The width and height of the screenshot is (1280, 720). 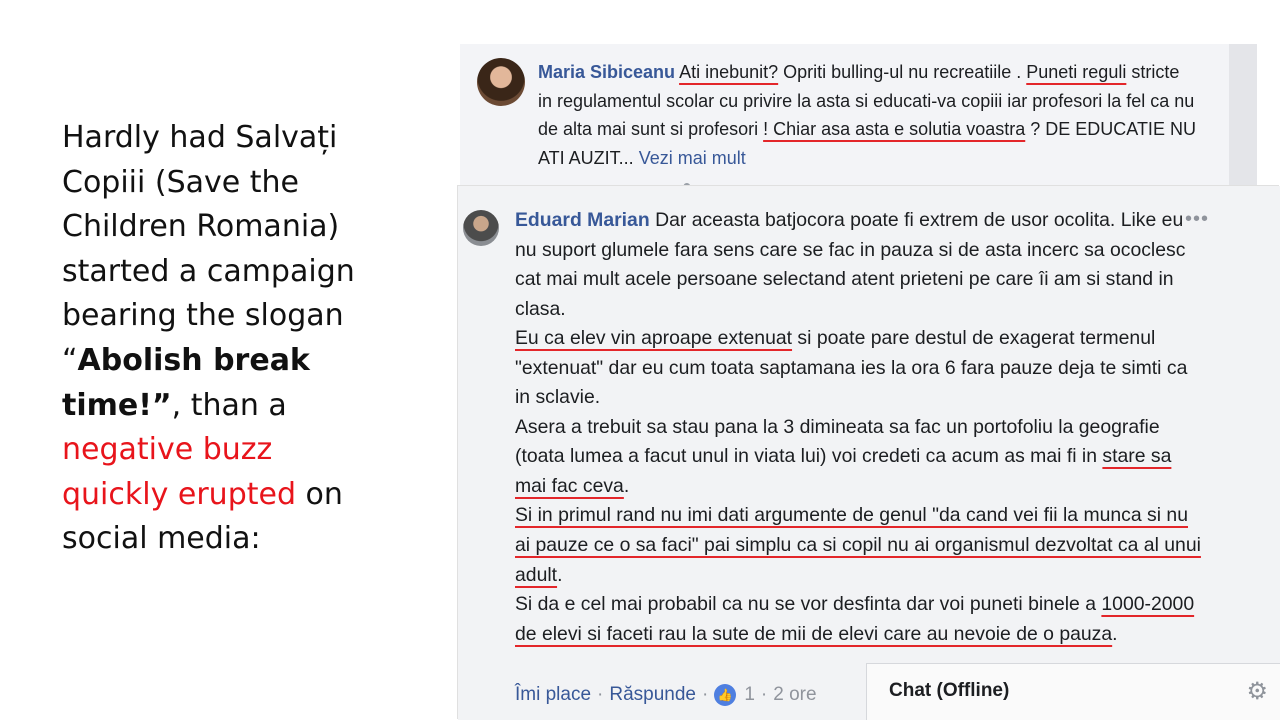 I want to click on comment-text-segment: Opriti bulling-ul nu recreatiile ., so click(x=902, y=72).